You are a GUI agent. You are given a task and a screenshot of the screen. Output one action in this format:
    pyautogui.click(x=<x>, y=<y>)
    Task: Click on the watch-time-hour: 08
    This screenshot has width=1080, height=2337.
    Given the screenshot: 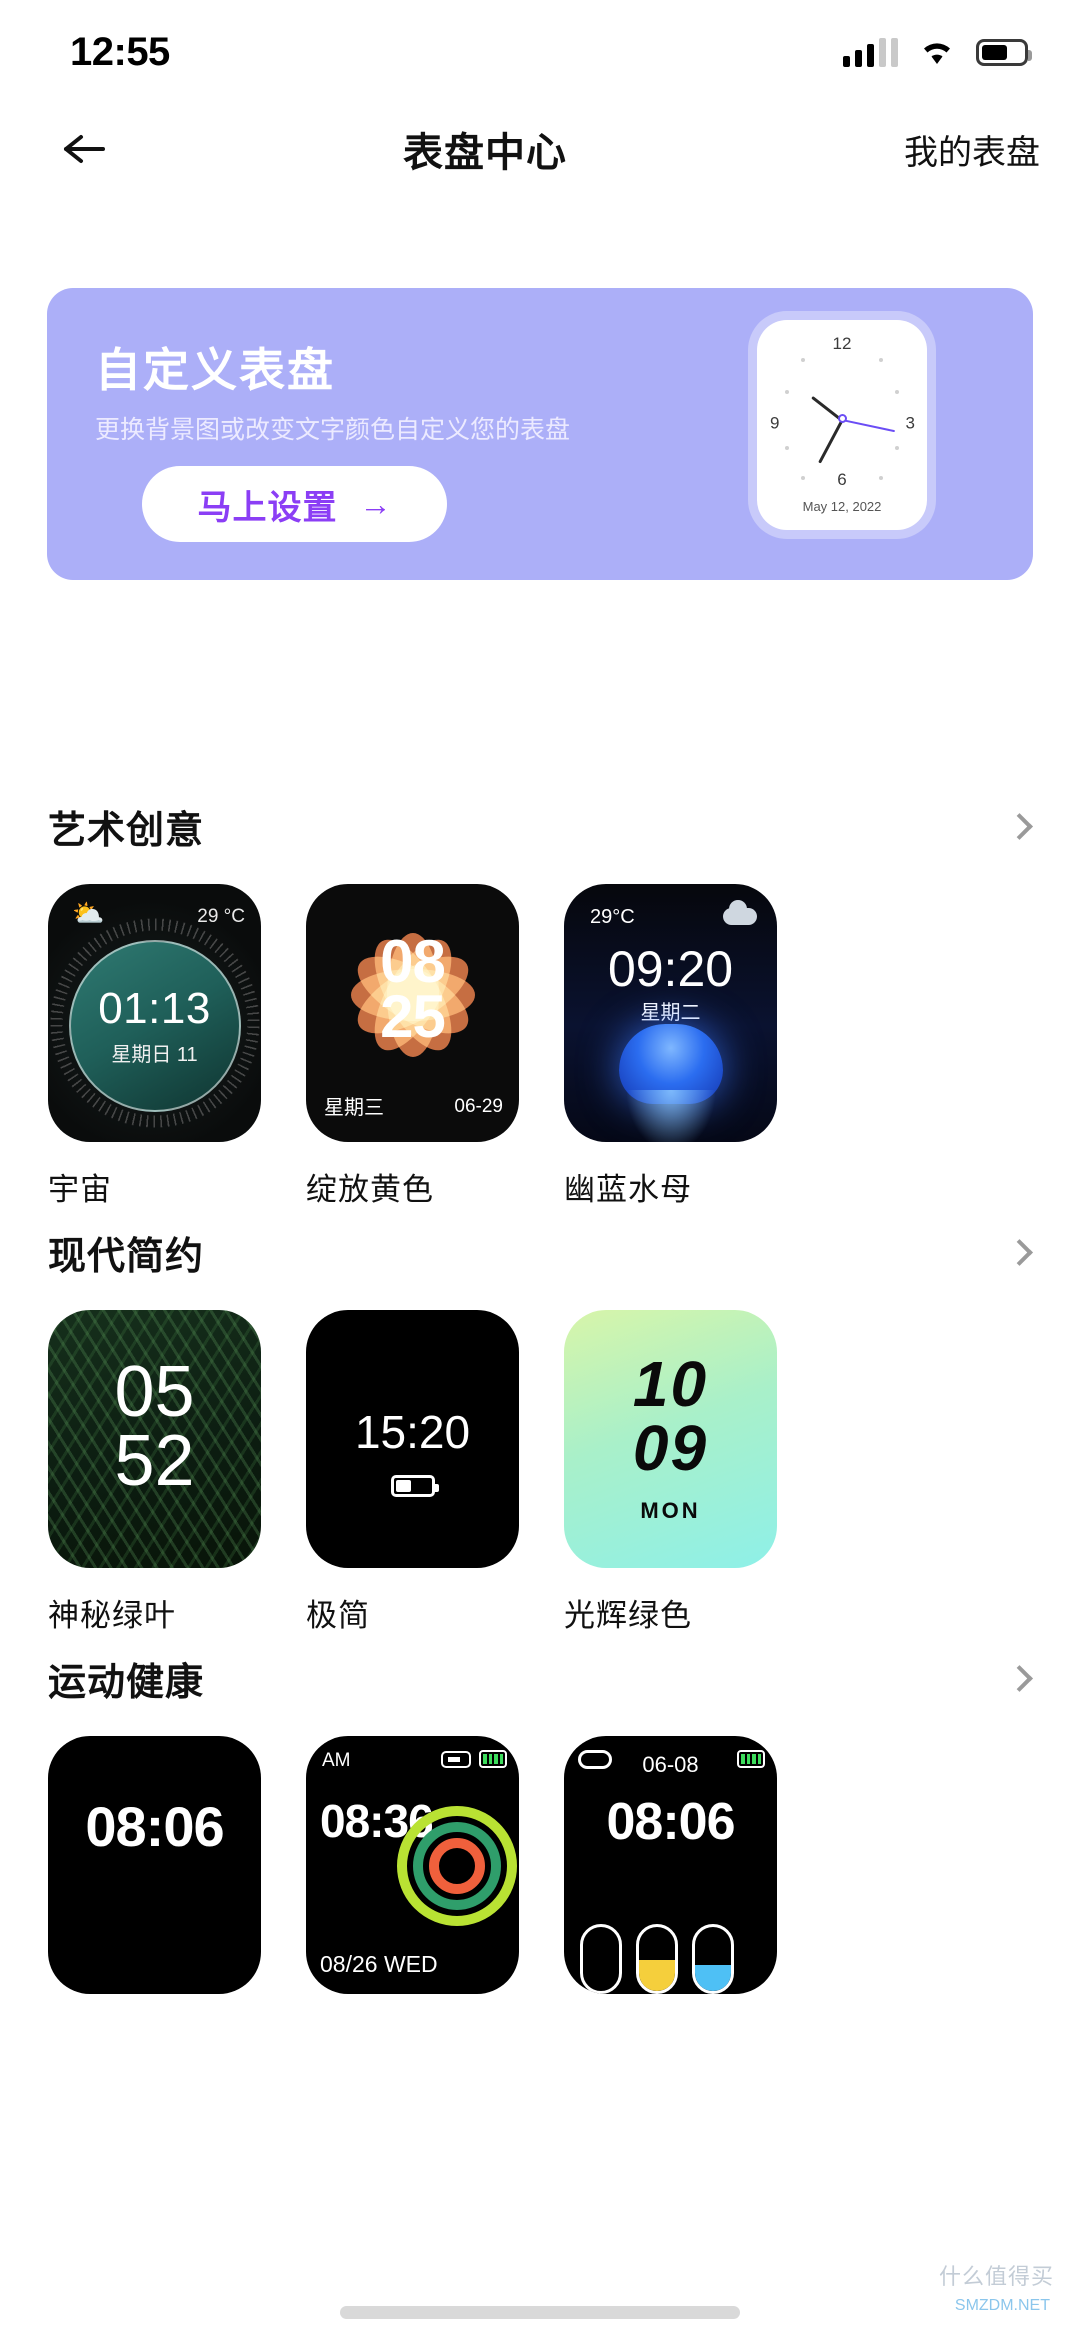 What is the action you would take?
    pyautogui.click(x=413, y=961)
    